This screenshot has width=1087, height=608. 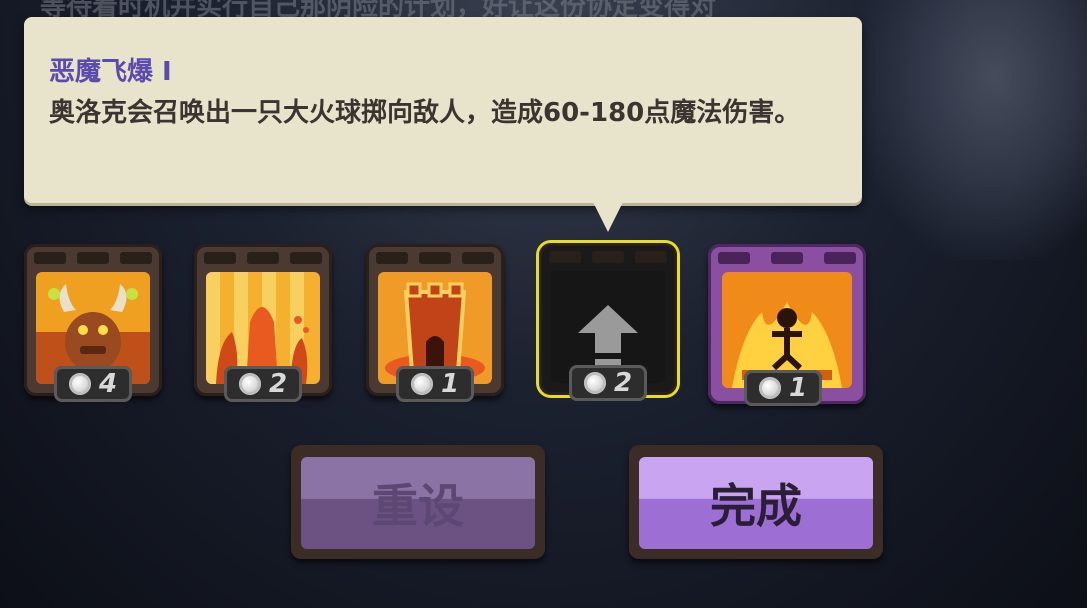 What do you see at coordinates (608, 322) in the screenshot?
I see `skill-slot-upgrade-selected: 2` at bounding box center [608, 322].